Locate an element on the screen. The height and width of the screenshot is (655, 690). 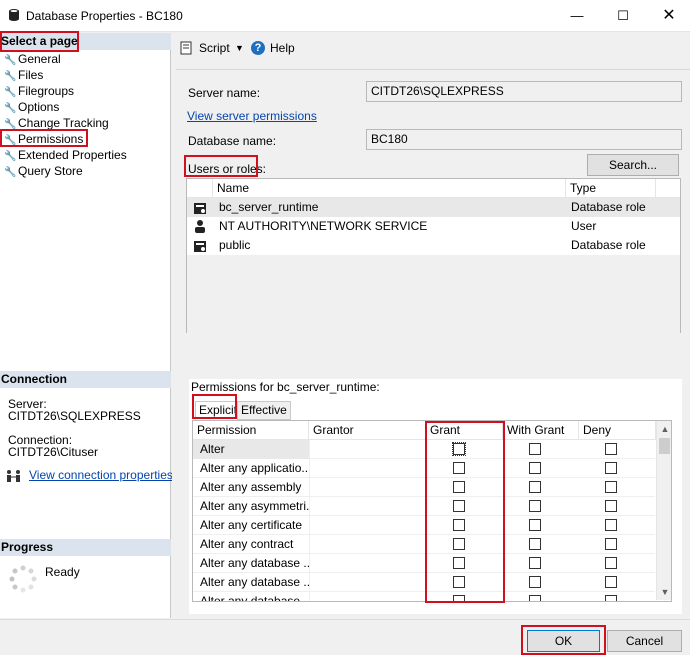
scroll-down-icon: ▼ is located at coordinates (664, 592).